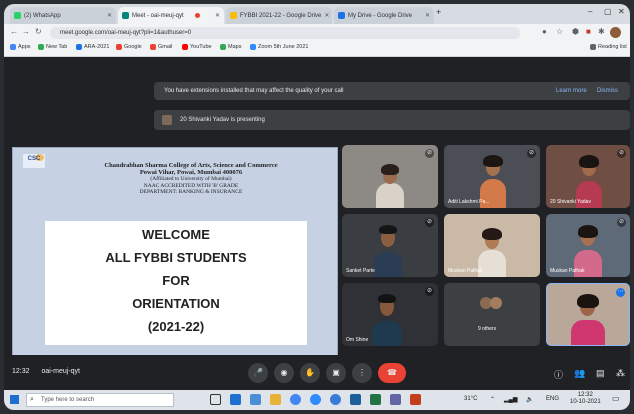 The image size is (634, 414). I want to click on participant-tile: ⊘, so click(390, 176).